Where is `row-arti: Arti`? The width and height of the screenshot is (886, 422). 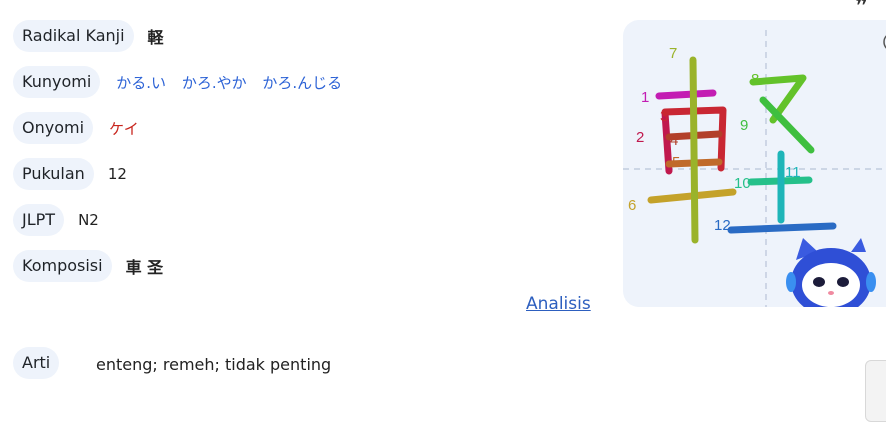 row-arti: Arti is located at coordinates (36, 363).